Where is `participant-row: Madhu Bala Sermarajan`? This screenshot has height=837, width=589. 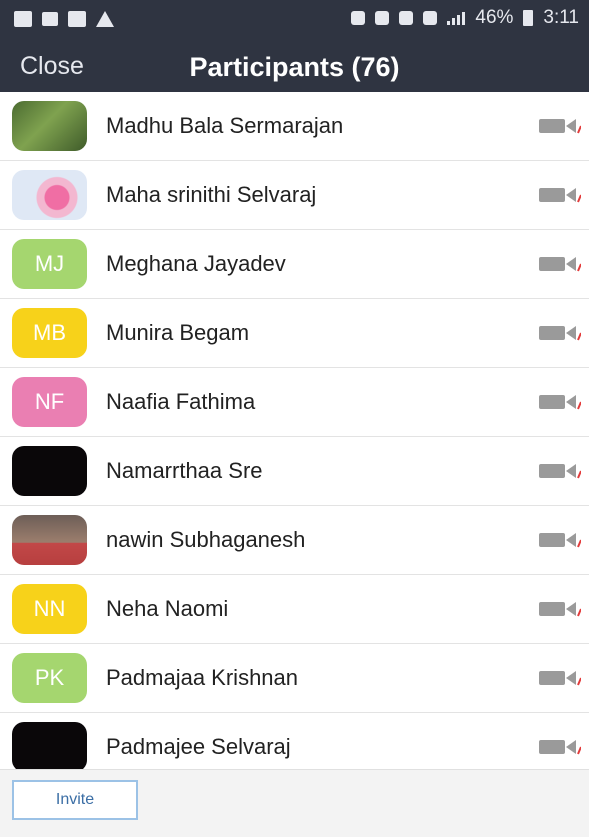
participant-row: Madhu Bala Sermarajan is located at coordinates (294, 126).